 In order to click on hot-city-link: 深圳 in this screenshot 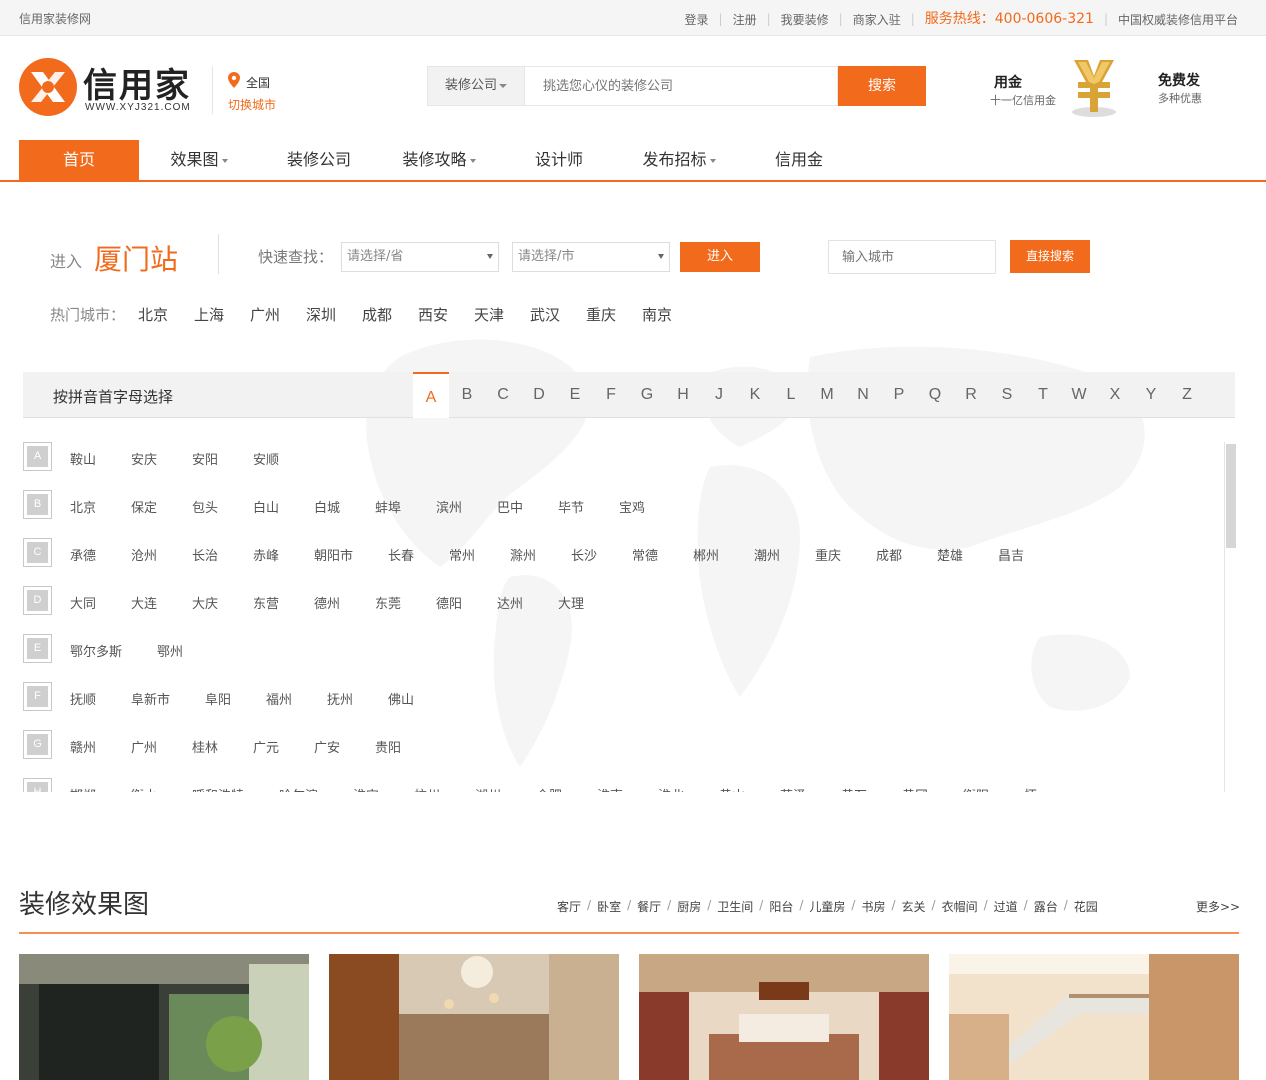, I will do `click(321, 314)`.